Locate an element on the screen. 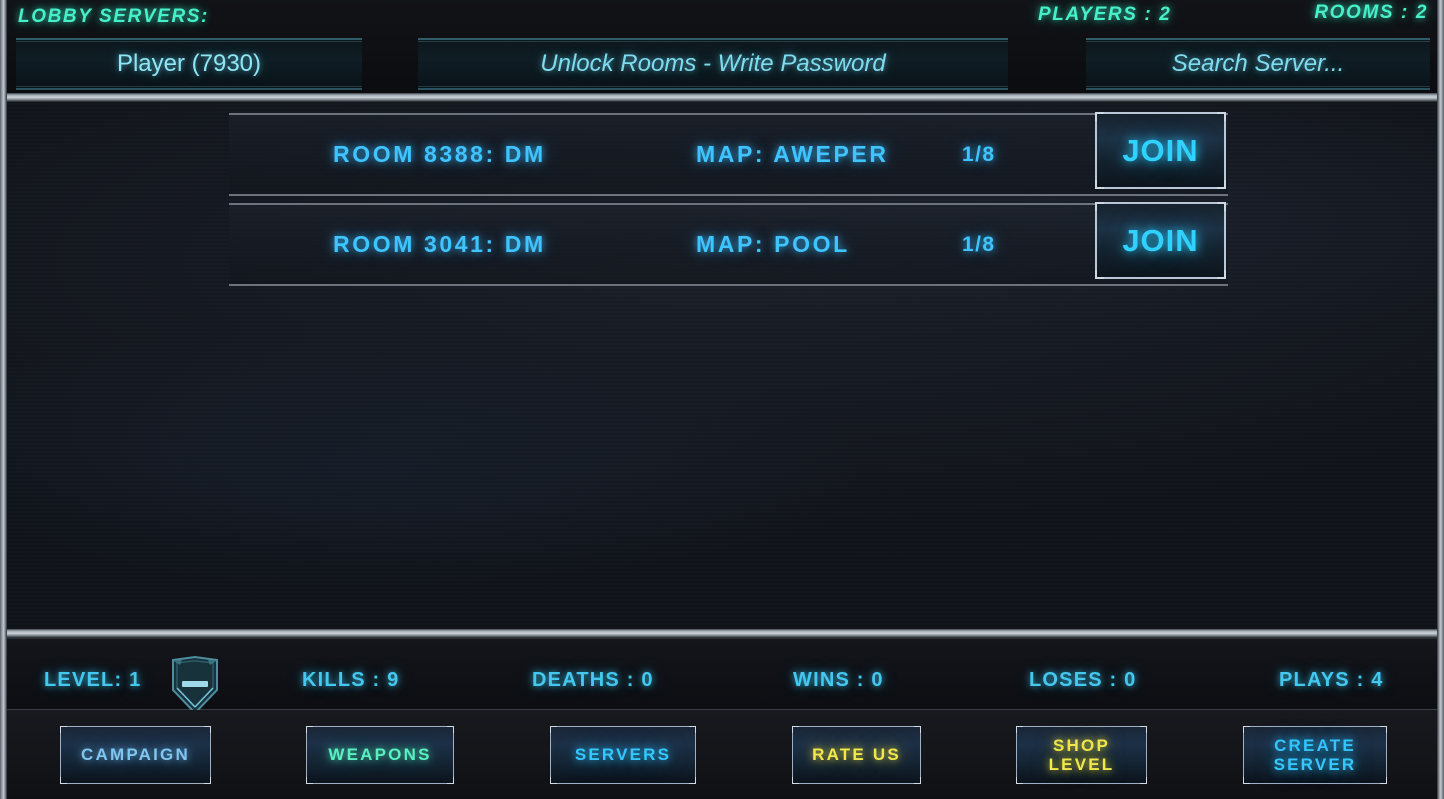 The width and height of the screenshot is (1444, 799). player-name-value: Player (7930) is located at coordinates (189, 63).